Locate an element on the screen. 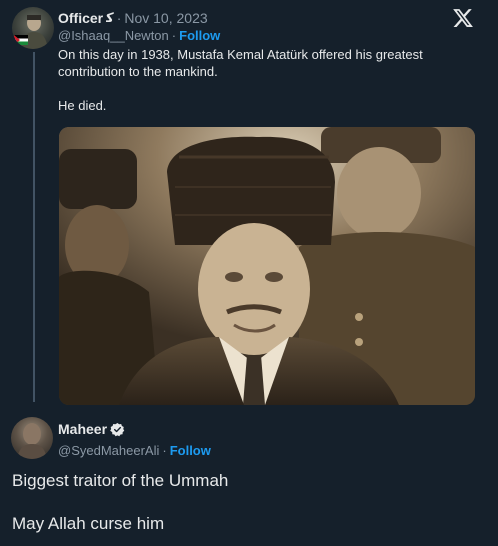  parent-display-name: Officer is located at coordinates (80, 18).